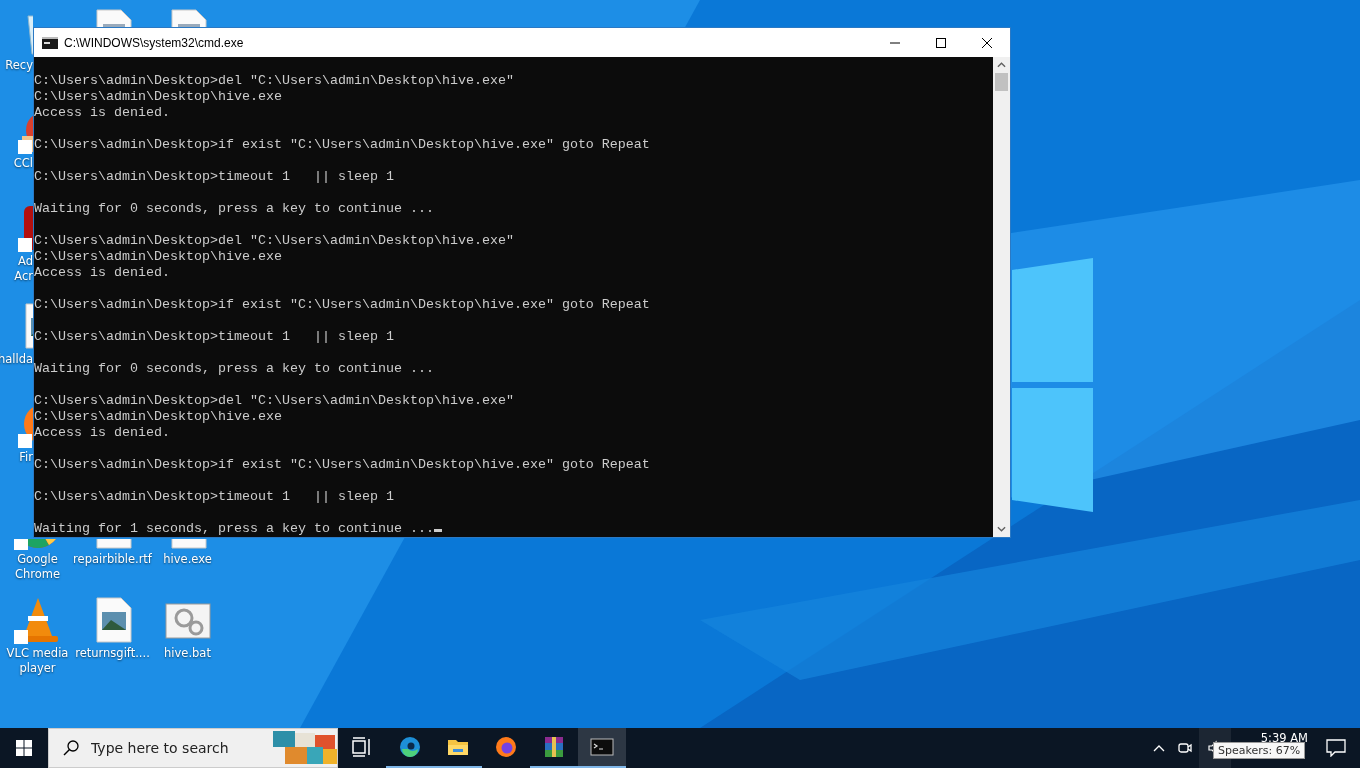 The image size is (1360, 768). I want to click on icon-label: Ad, so click(25, 261).